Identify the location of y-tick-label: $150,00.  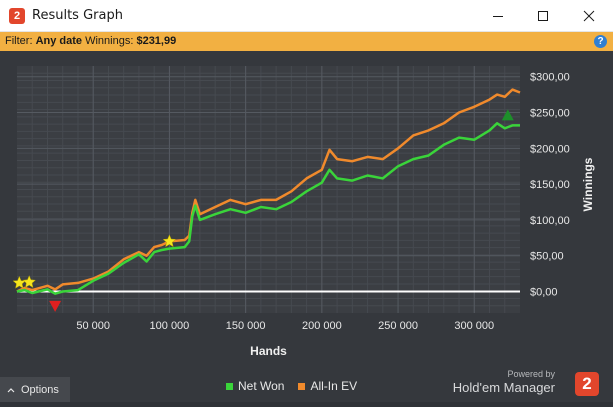
(550, 185).